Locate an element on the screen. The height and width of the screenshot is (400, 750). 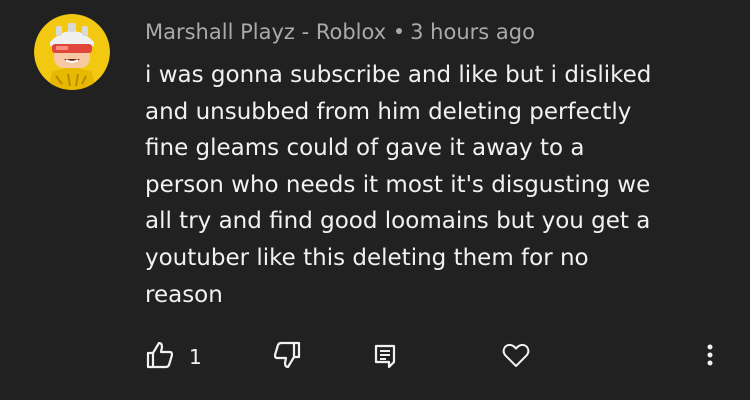
avatar is located at coordinates (72, 52).